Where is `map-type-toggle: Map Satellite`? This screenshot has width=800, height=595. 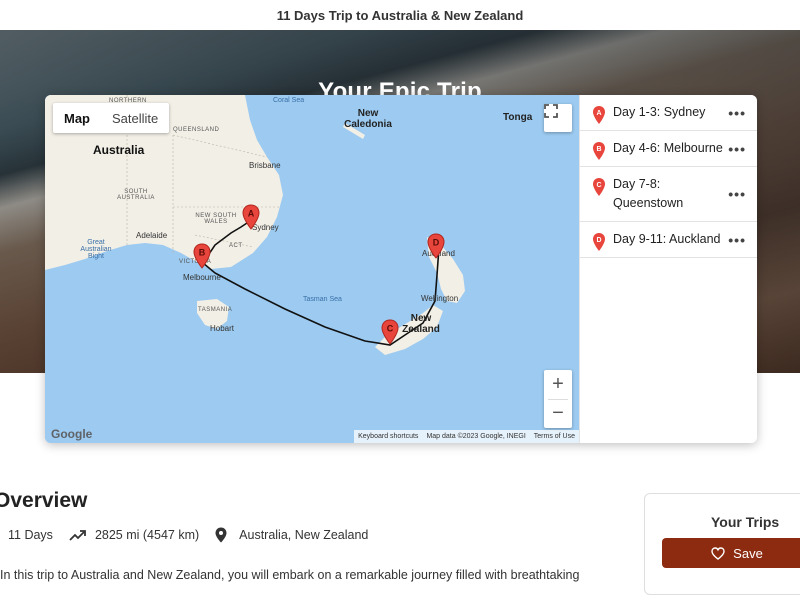 map-type-toggle: Map Satellite is located at coordinates (111, 118).